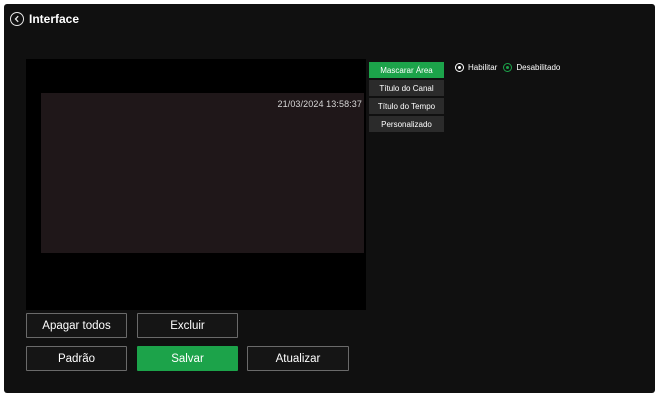 The height and width of the screenshot is (397, 659). I want to click on menu-item-titulo-tempo: Título do Tempo, so click(406, 106).